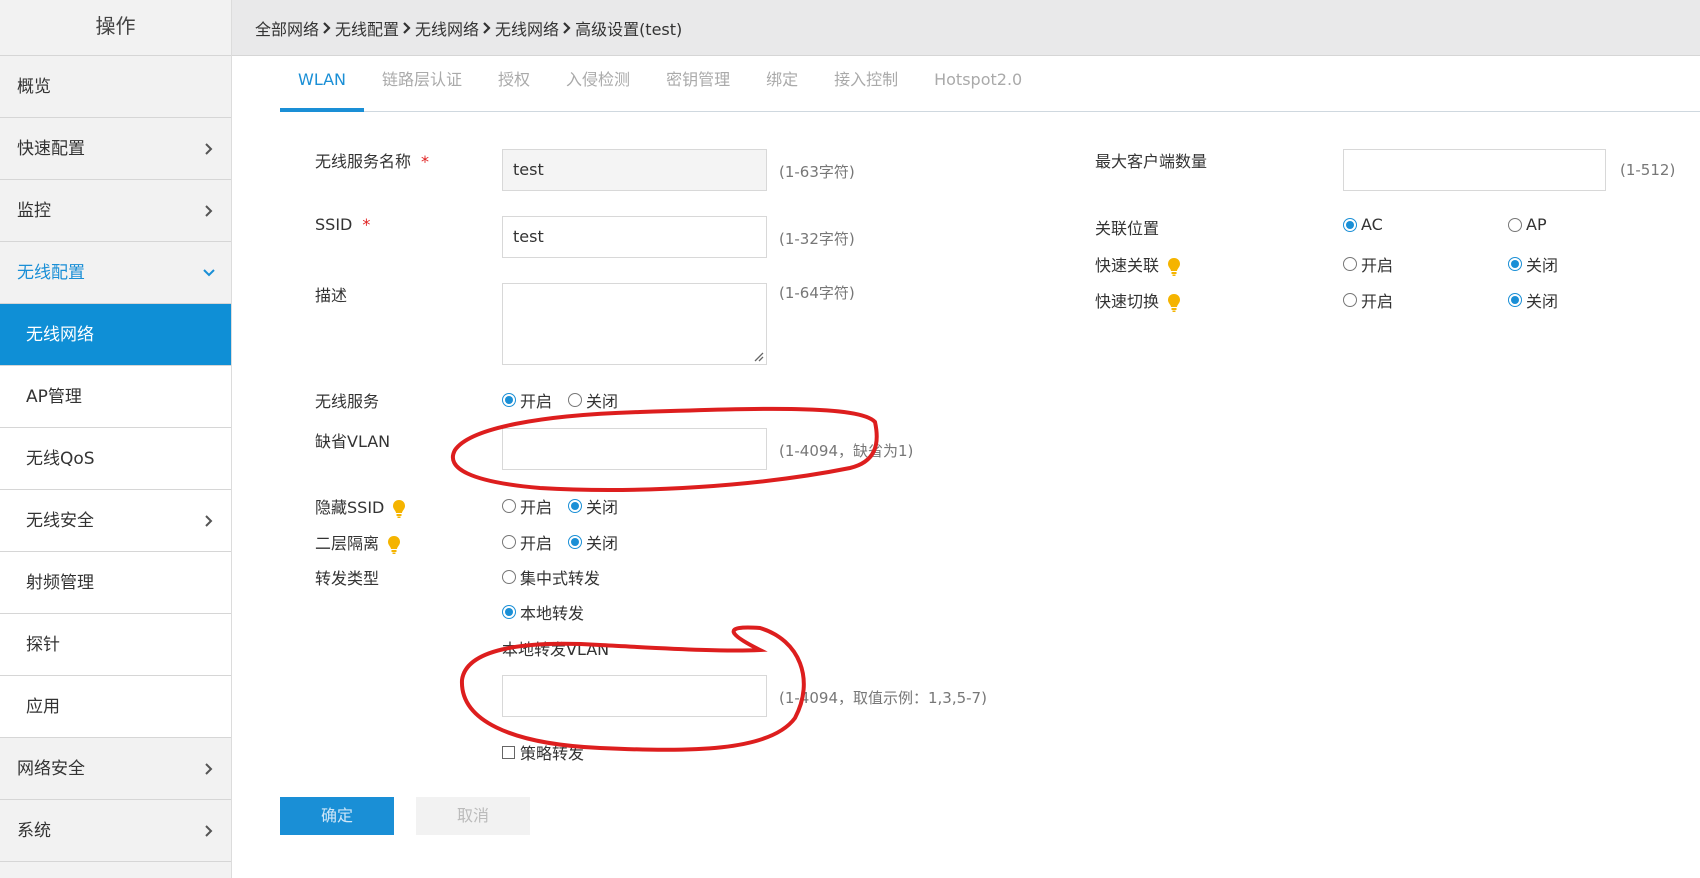  What do you see at coordinates (527, 506) in the screenshot?
I see `hide-ssid-on-radio: 开启` at bounding box center [527, 506].